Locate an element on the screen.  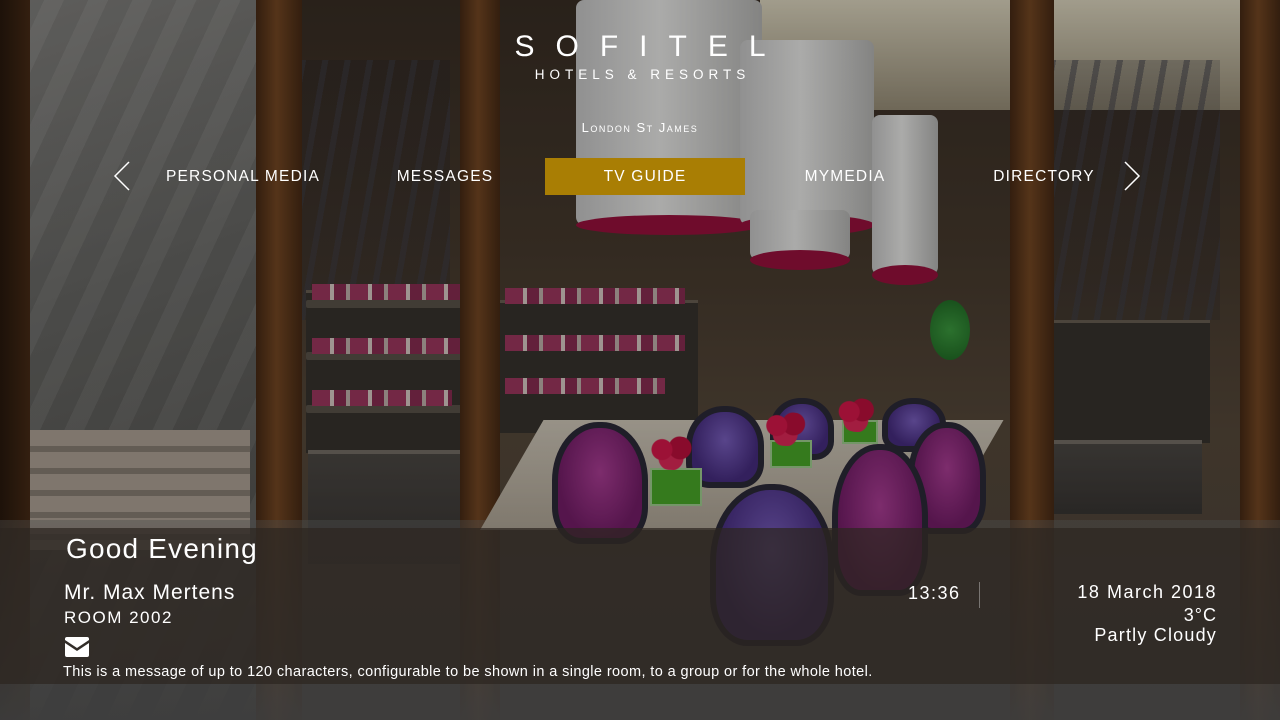
nav-next-button is located at coordinates (1132, 176).